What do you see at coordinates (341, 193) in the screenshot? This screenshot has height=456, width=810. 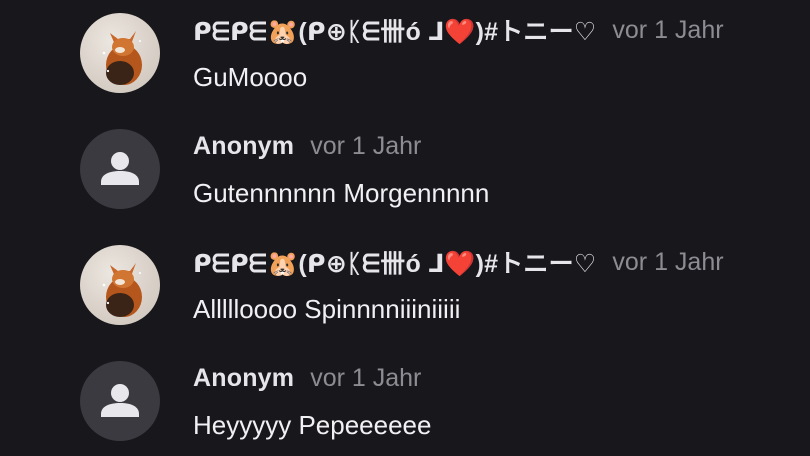 I see `comment-text: Gutennnnnn Morgennnnn` at bounding box center [341, 193].